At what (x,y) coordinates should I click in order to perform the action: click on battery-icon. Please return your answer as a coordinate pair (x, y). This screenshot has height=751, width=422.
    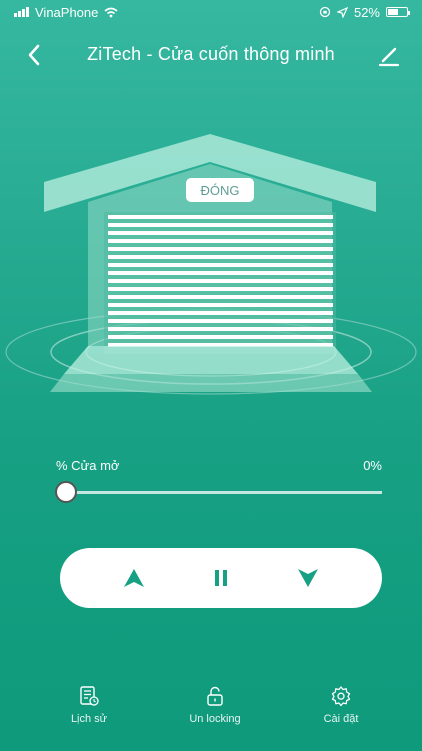
    Looking at the image, I should click on (398, 12).